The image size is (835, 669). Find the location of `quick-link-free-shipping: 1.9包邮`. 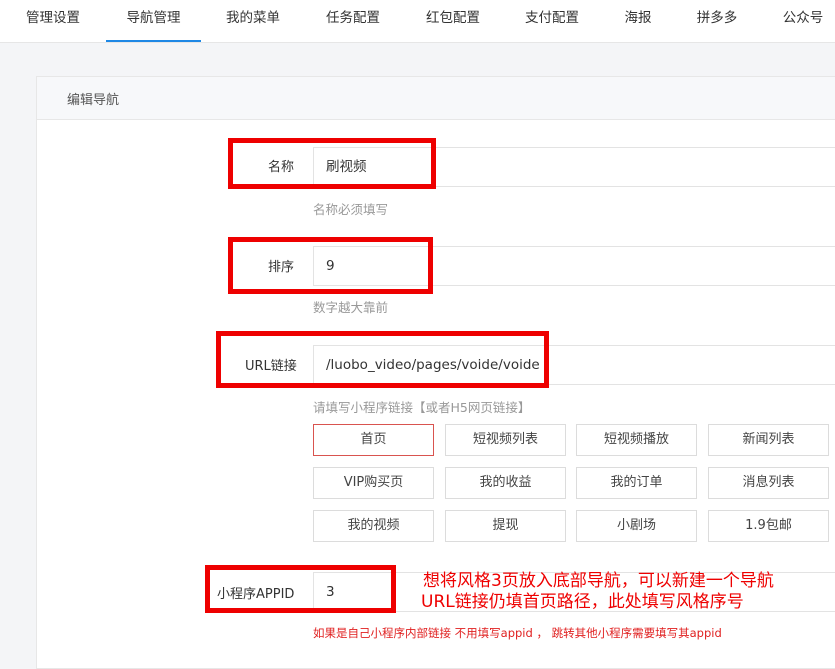

quick-link-free-shipping: 1.9包邮 is located at coordinates (768, 526).